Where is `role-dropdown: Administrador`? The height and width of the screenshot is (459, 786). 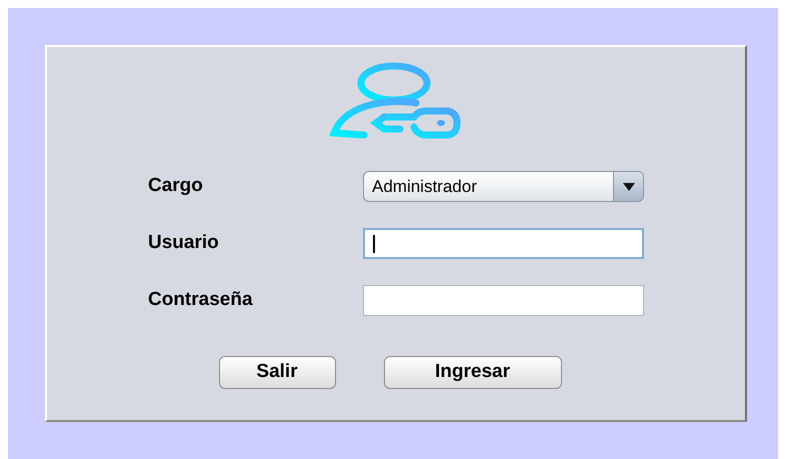
role-dropdown: Administrador is located at coordinates (503, 186).